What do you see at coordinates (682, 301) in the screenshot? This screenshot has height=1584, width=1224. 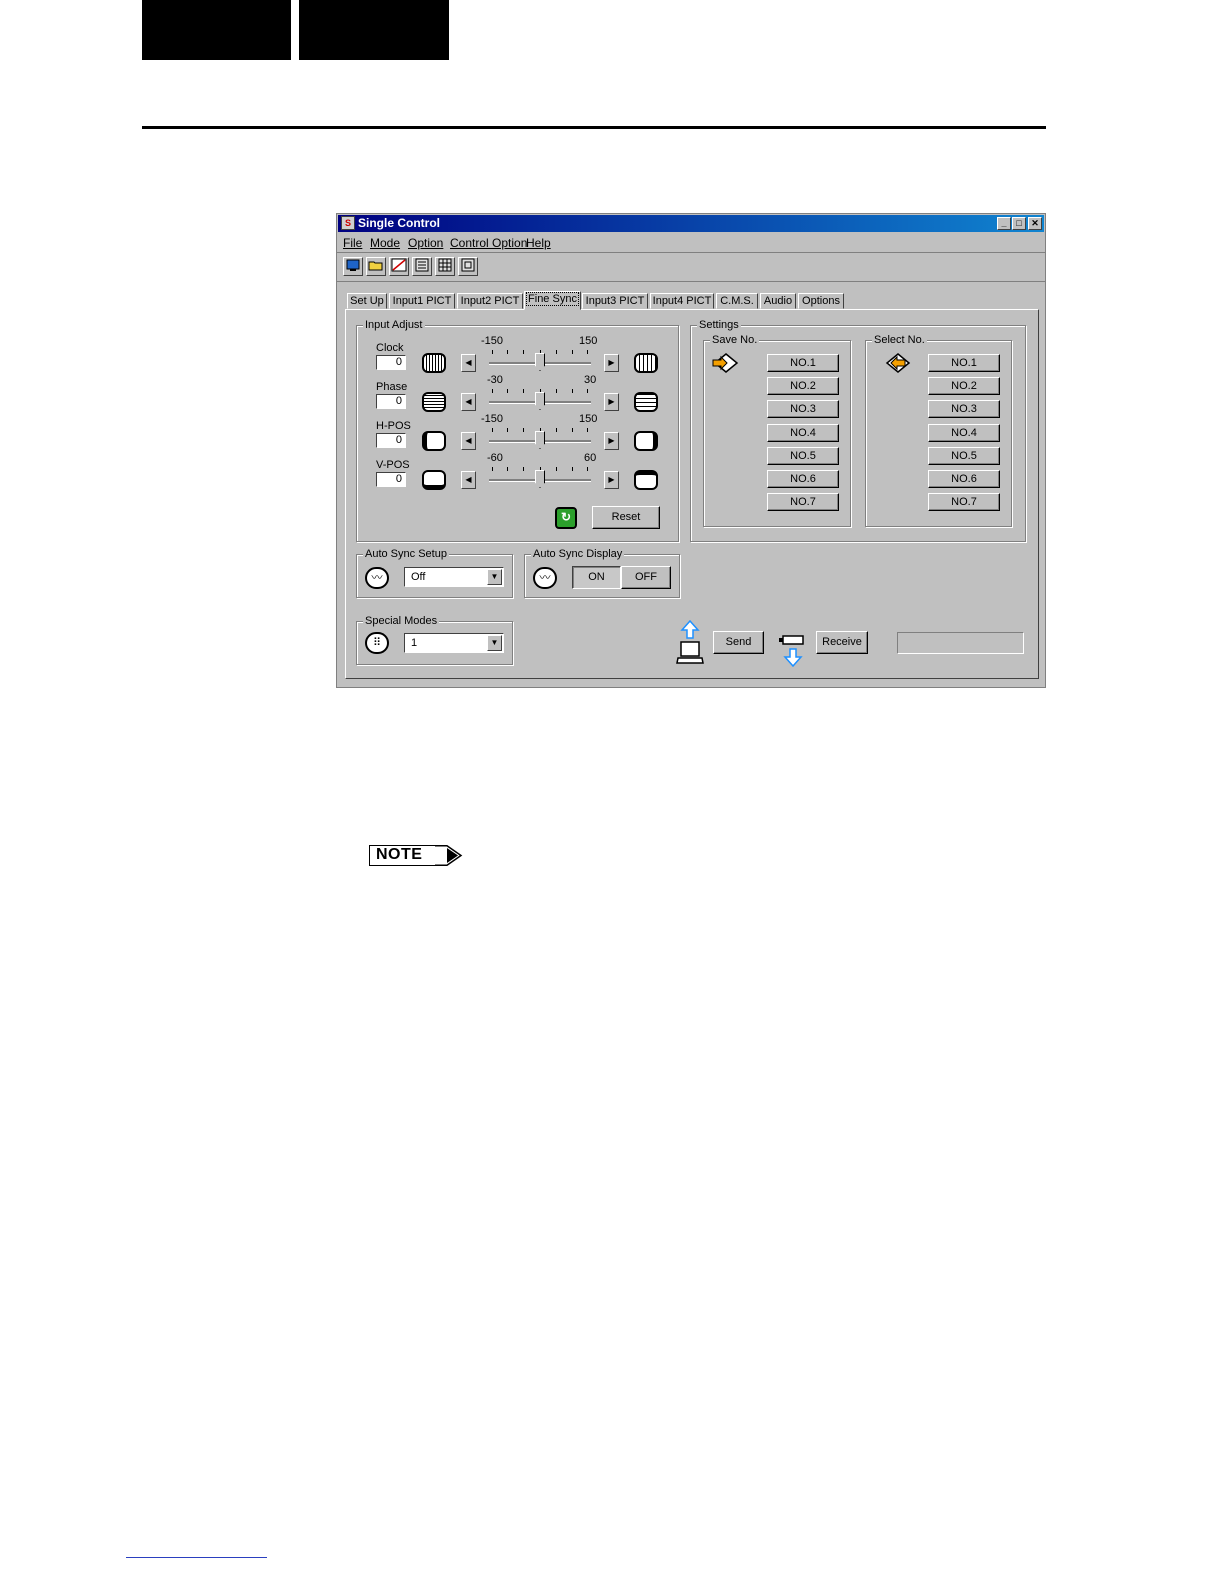 I see `tab-input4-pict: Input4 PICT` at bounding box center [682, 301].